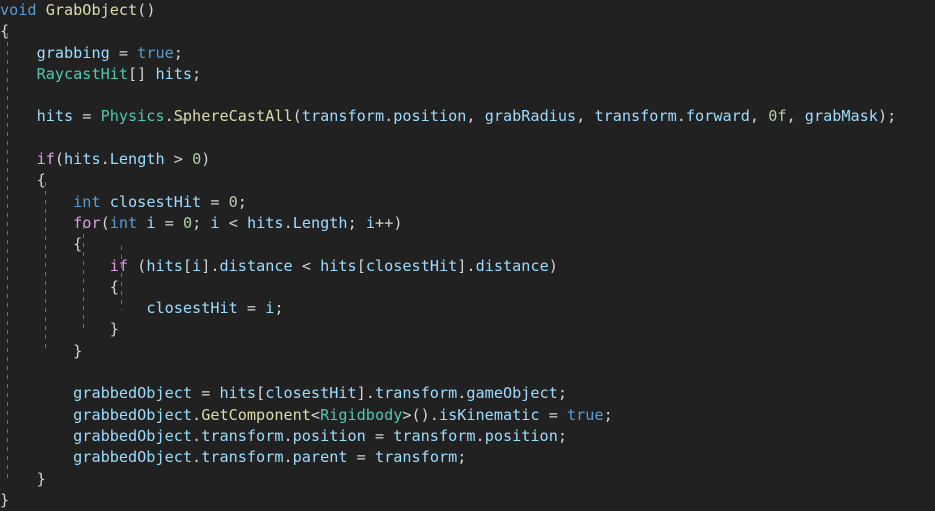 The height and width of the screenshot is (511, 935). What do you see at coordinates (512, 265) in the screenshot?
I see `code-token: distance` at bounding box center [512, 265].